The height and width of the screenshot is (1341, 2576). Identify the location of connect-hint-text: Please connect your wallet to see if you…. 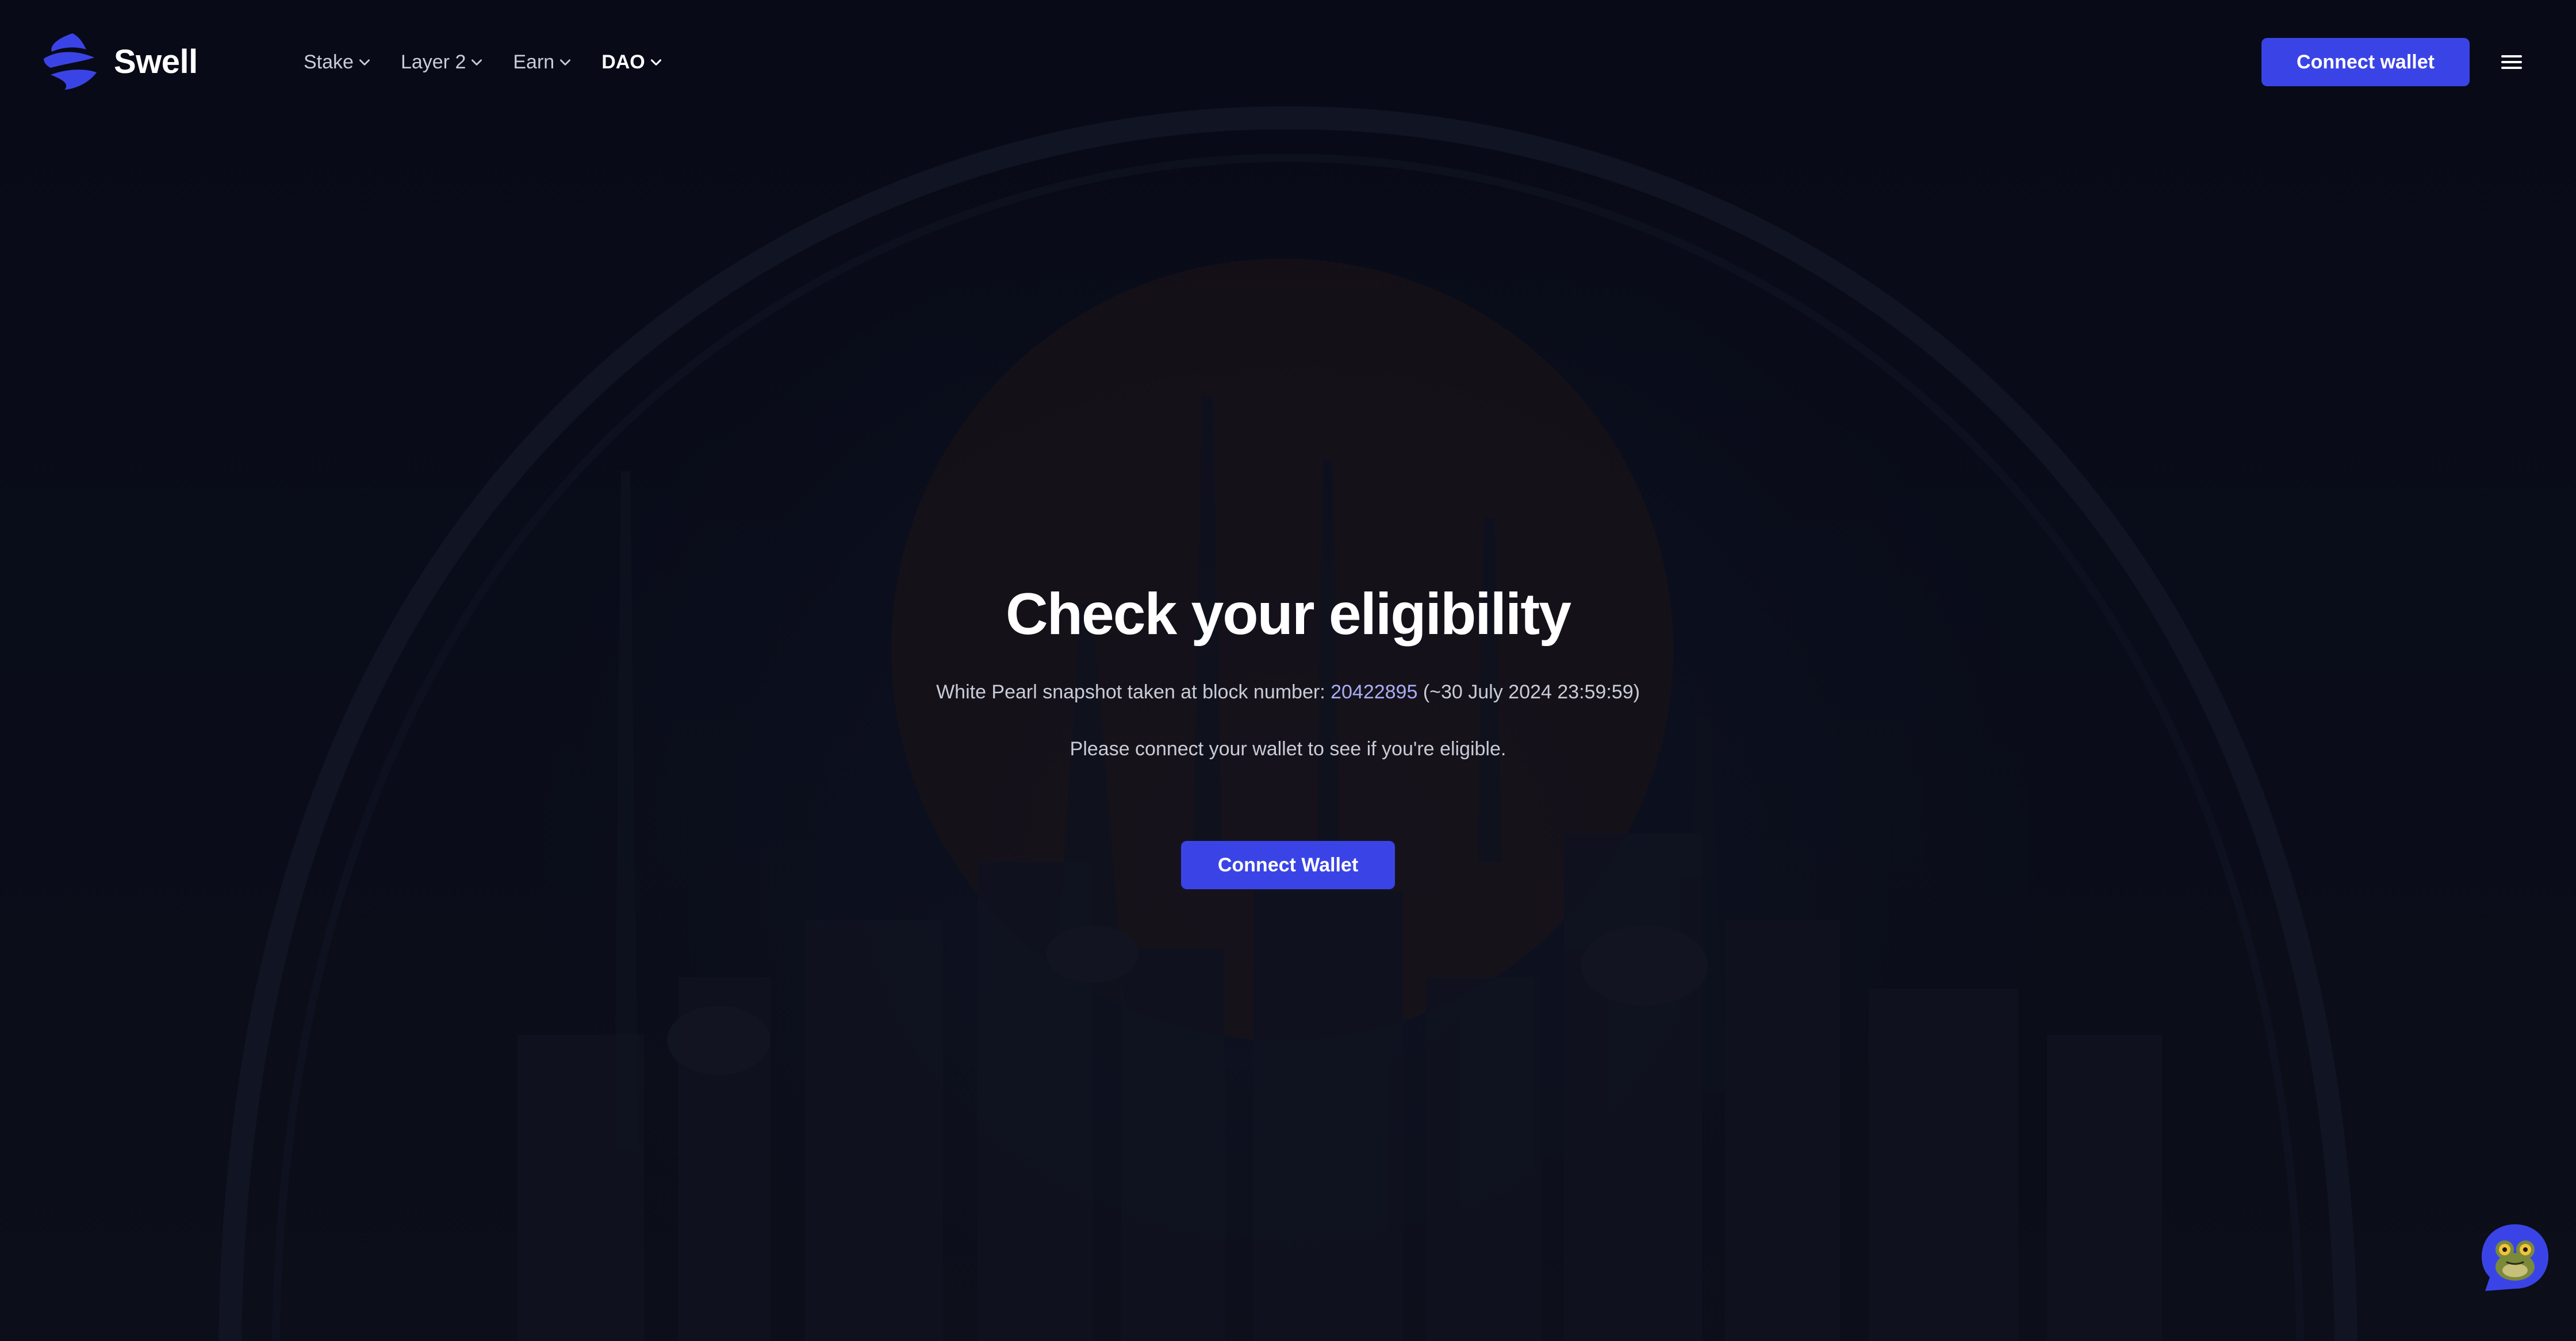
(1288, 749).